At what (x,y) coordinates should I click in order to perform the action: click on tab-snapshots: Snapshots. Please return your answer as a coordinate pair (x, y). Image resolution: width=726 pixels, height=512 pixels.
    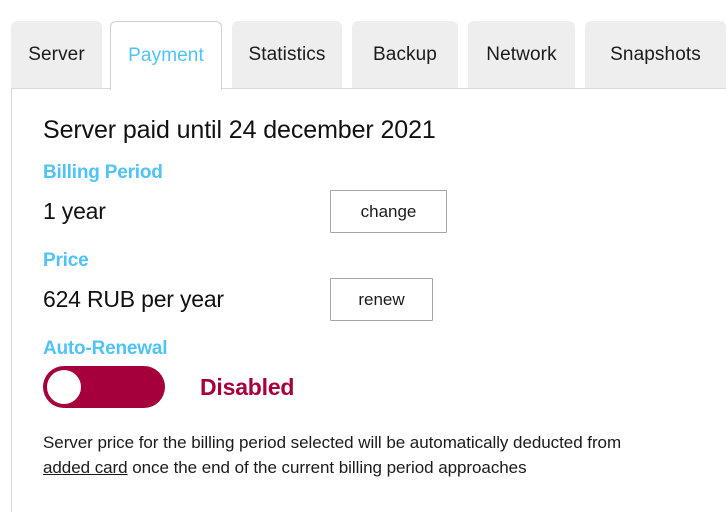
    Looking at the image, I should click on (655, 55).